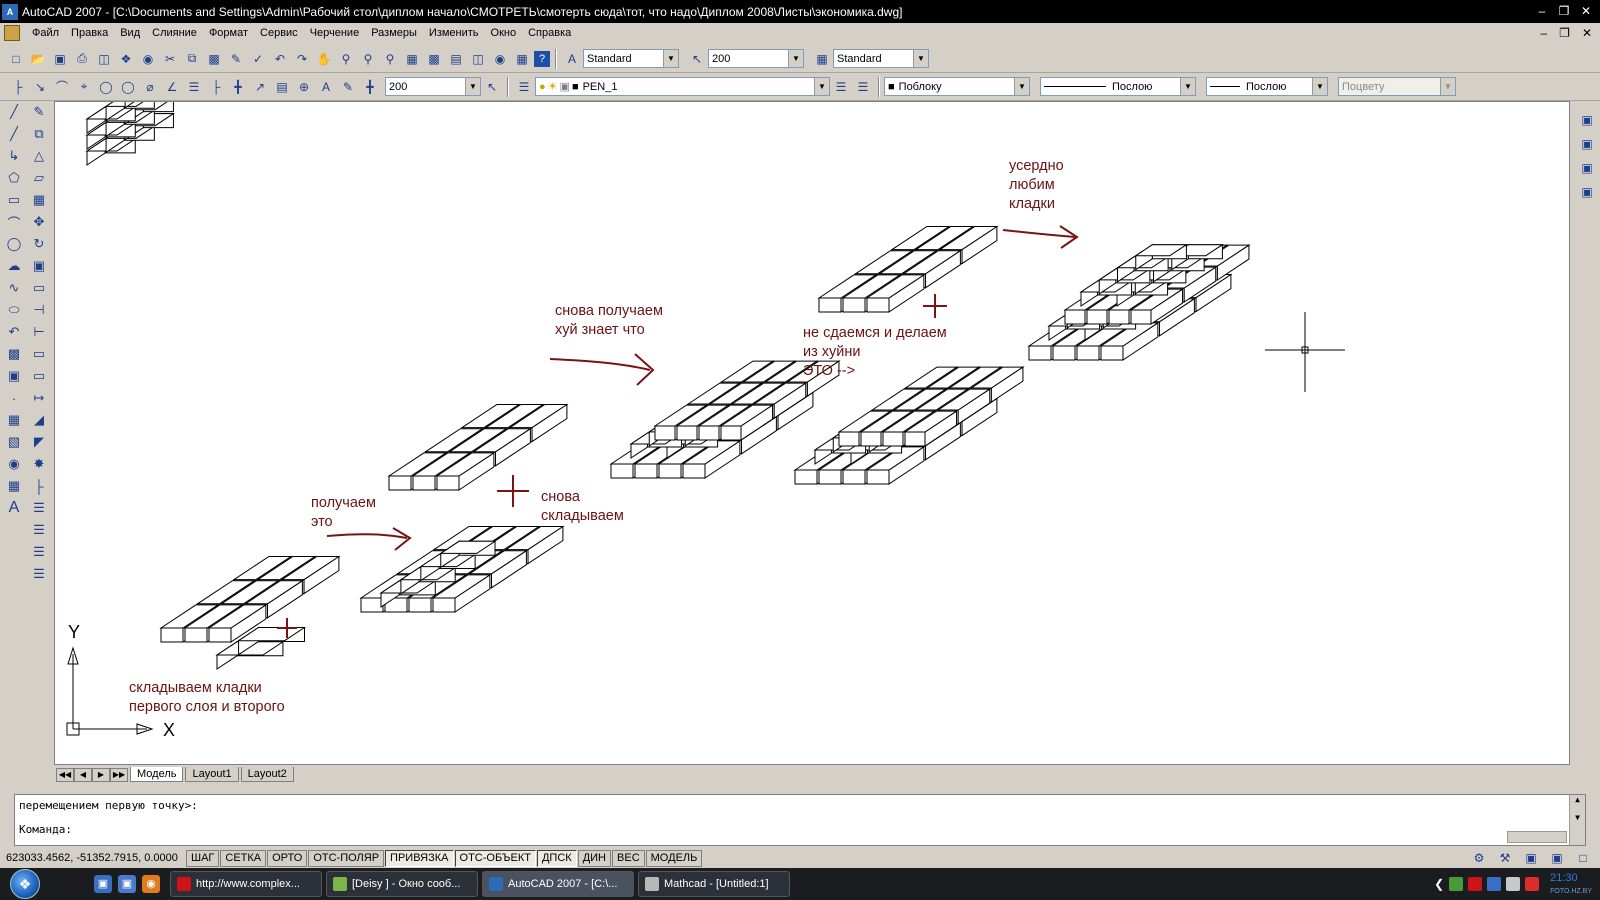  What do you see at coordinates (1513, 884) in the screenshot?
I see `speaker-icon` at bounding box center [1513, 884].